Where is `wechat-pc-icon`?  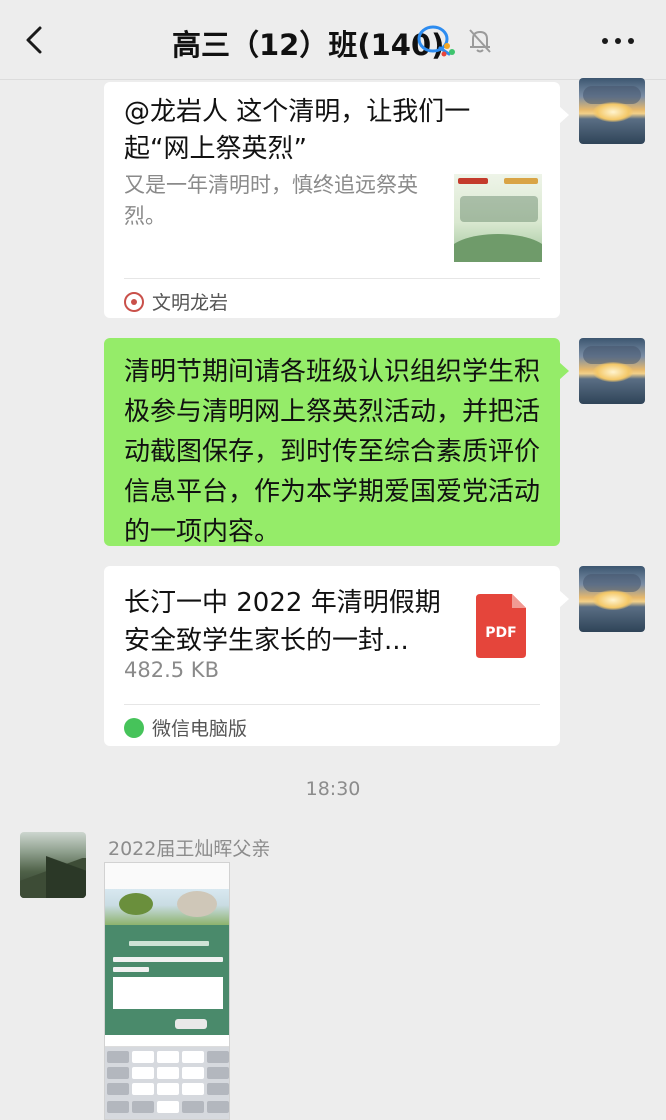 wechat-pc-icon is located at coordinates (134, 727).